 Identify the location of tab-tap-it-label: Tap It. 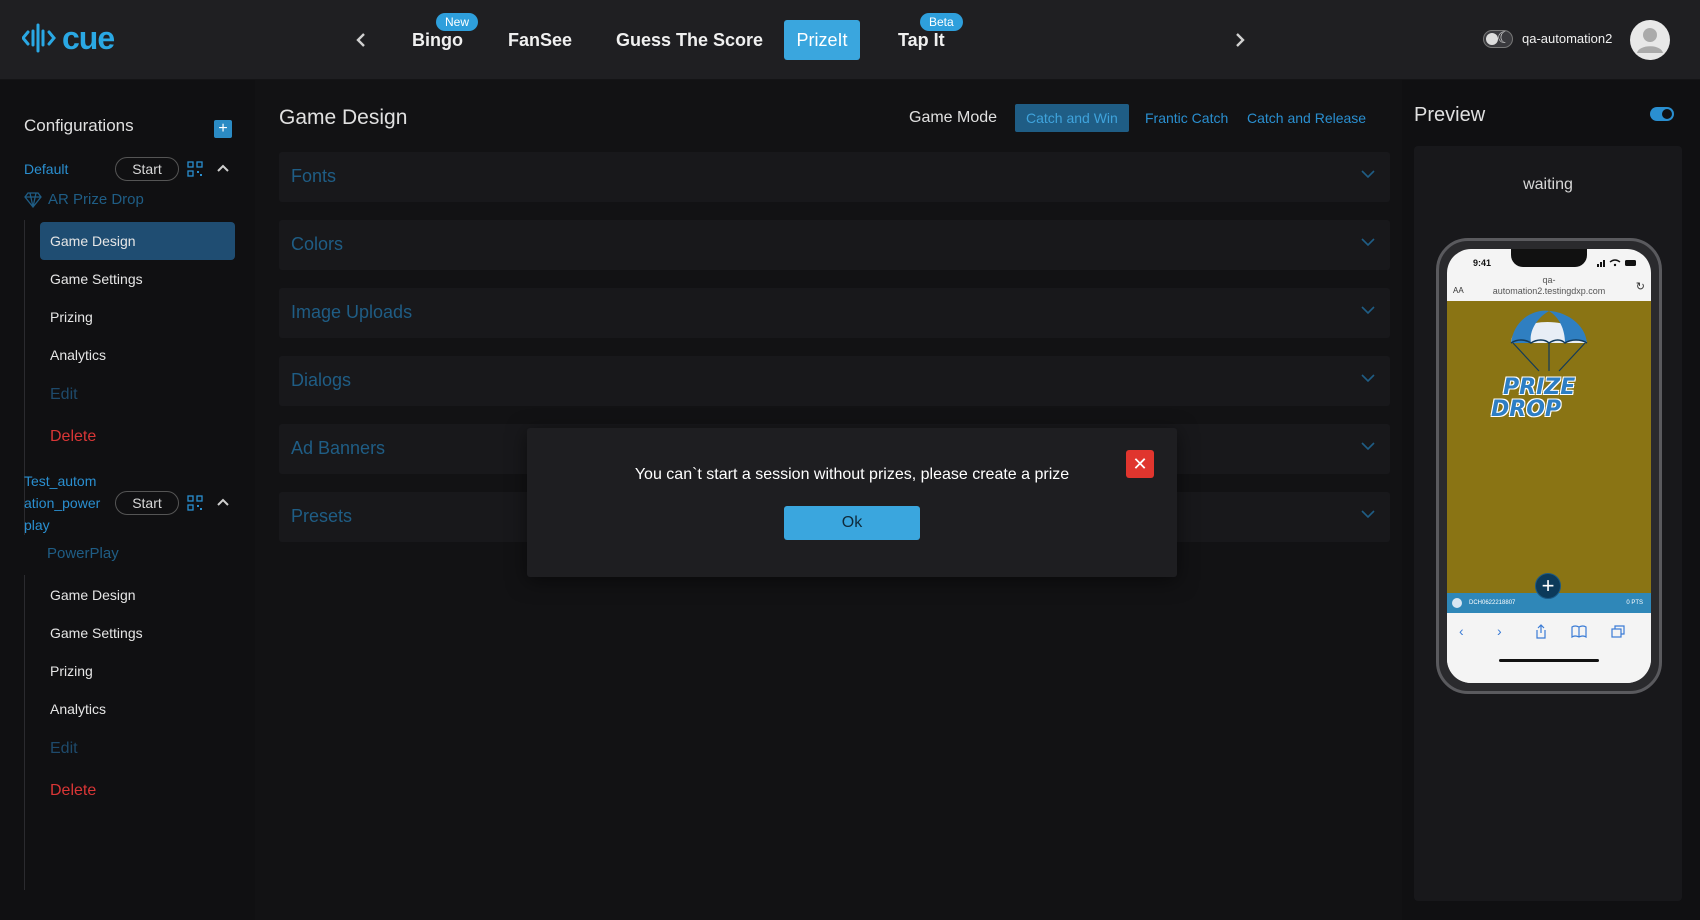
(921, 39).